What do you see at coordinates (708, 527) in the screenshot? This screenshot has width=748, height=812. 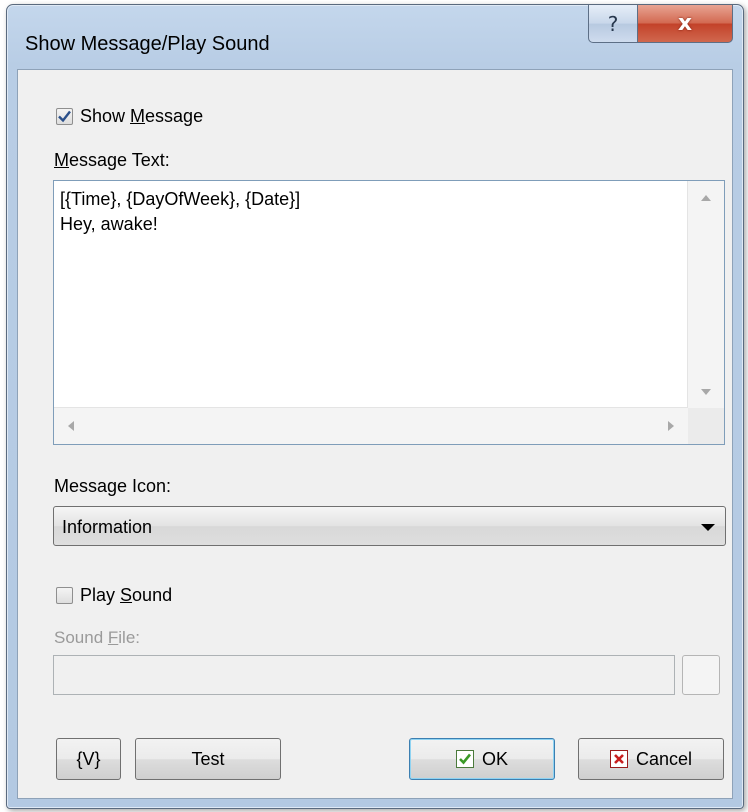 I see `dropdown-arrow-icon` at bounding box center [708, 527].